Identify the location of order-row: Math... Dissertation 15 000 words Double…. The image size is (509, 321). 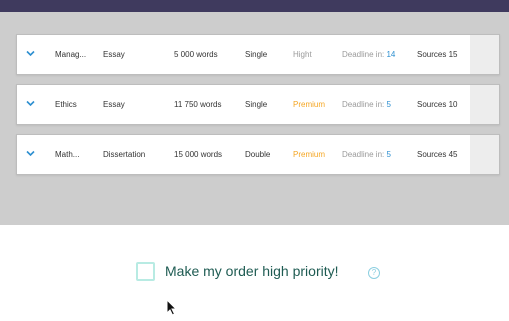
(258, 154).